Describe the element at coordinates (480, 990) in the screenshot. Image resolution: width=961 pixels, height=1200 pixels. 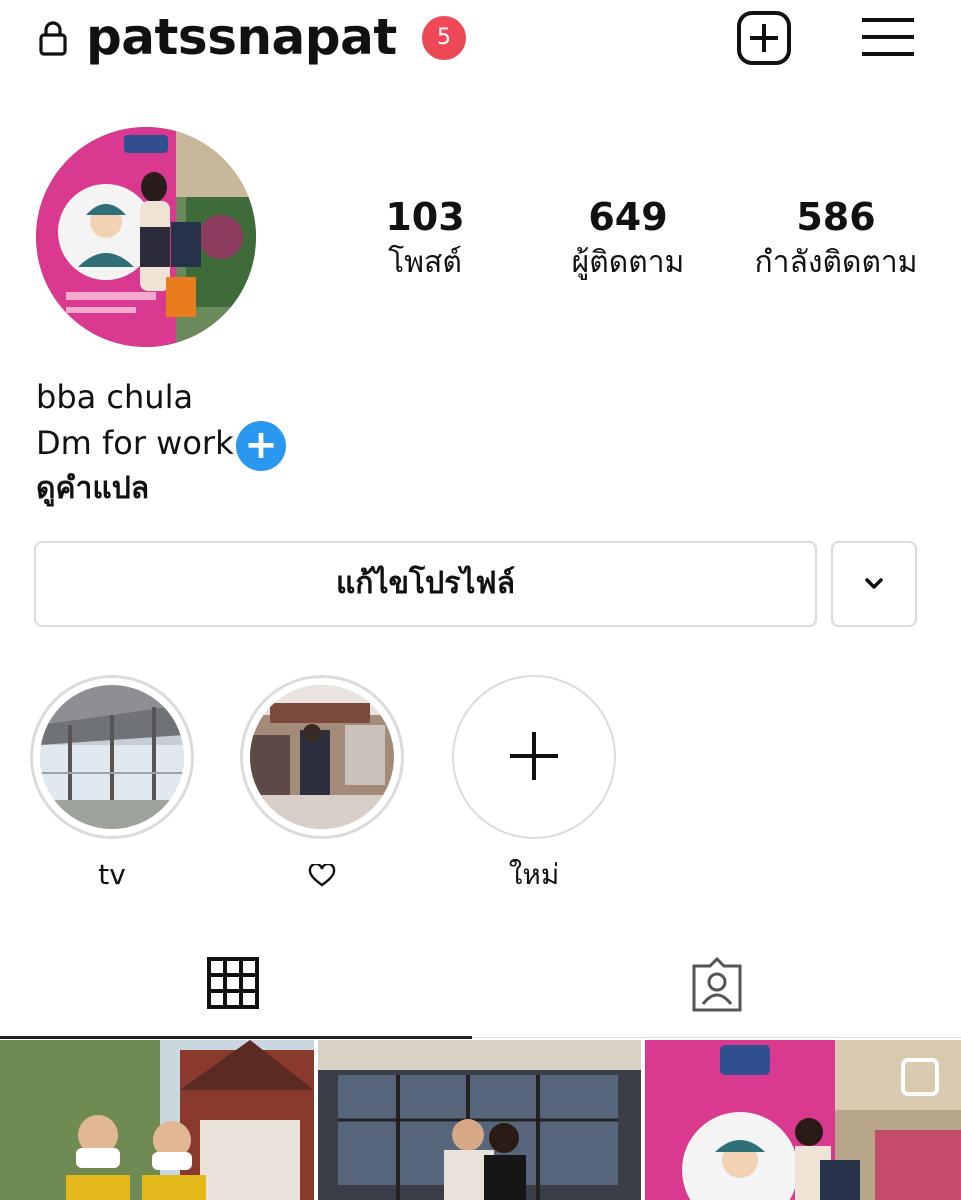
I see `profile-tabs` at that location.